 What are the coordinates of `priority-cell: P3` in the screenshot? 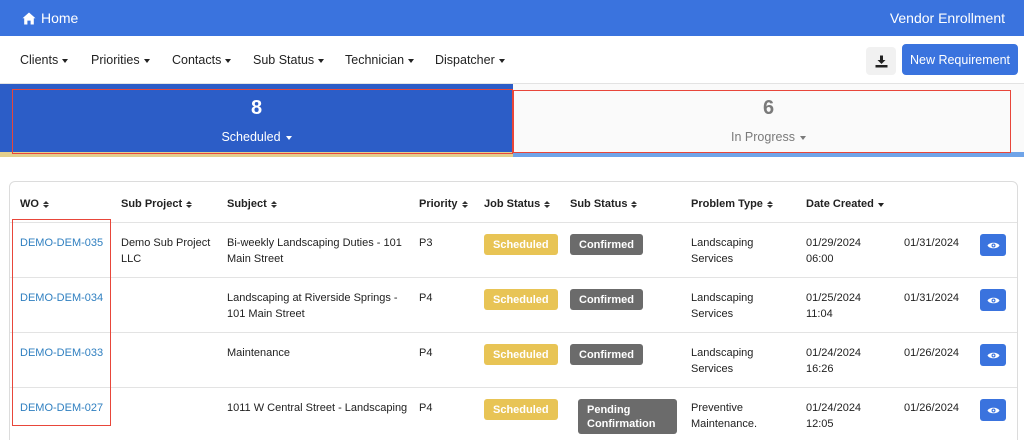 It's located at (426, 243).